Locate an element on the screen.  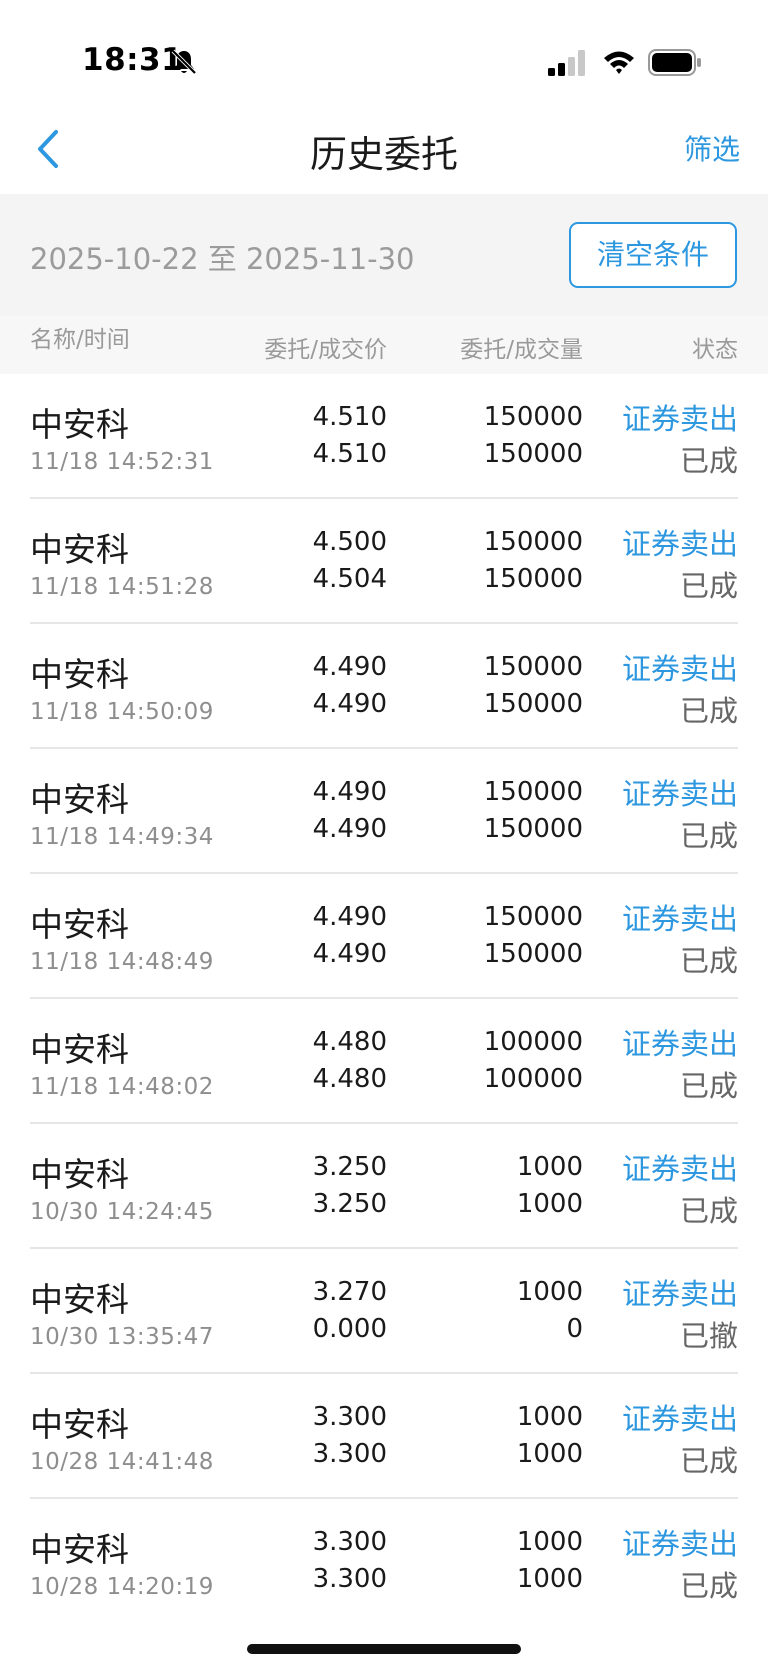
deal-qty: 0 is located at coordinates (574, 1329).